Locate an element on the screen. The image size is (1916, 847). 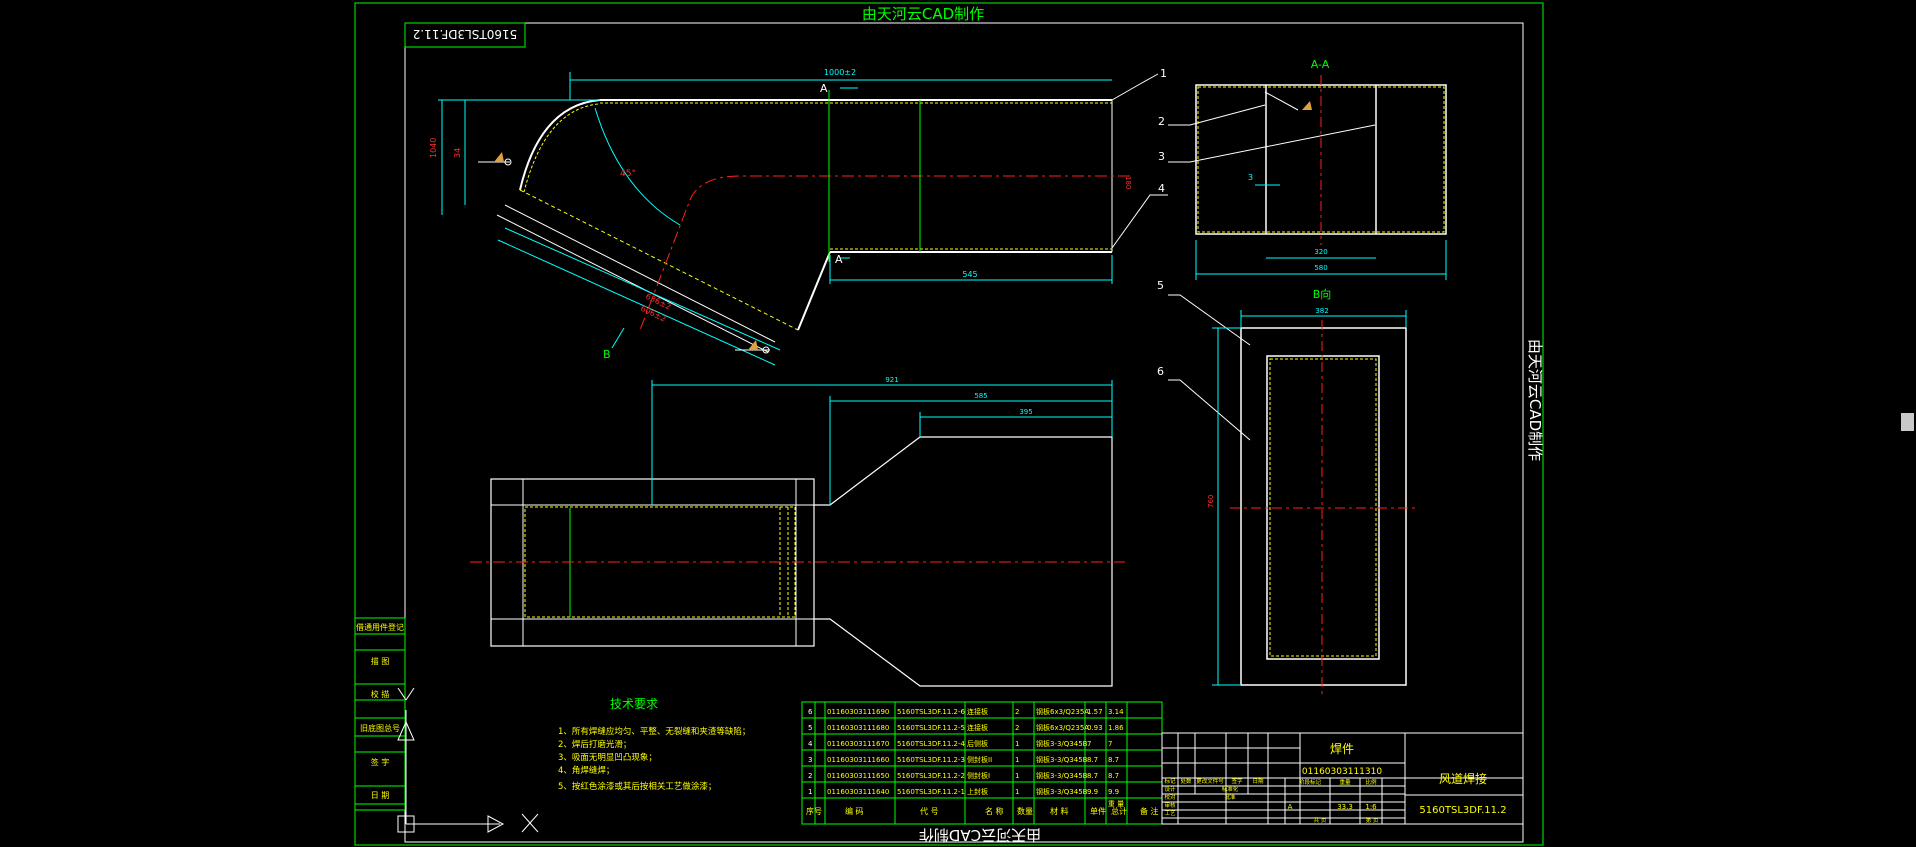
bom-cell: 01160303111670 is located at coordinates (858, 744).